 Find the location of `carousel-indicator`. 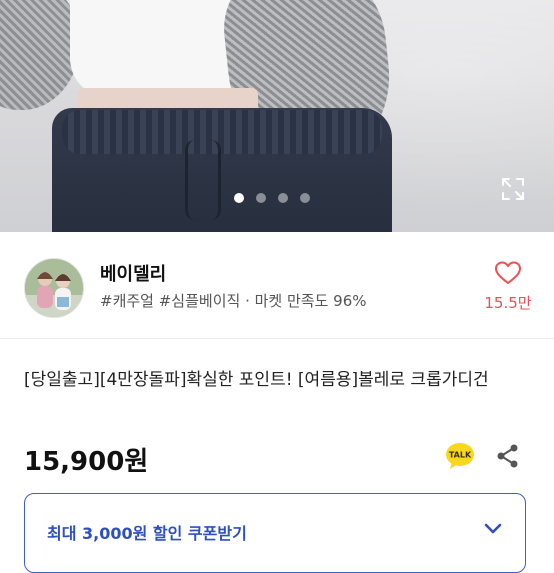

carousel-indicator is located at coordinates (272, 198).